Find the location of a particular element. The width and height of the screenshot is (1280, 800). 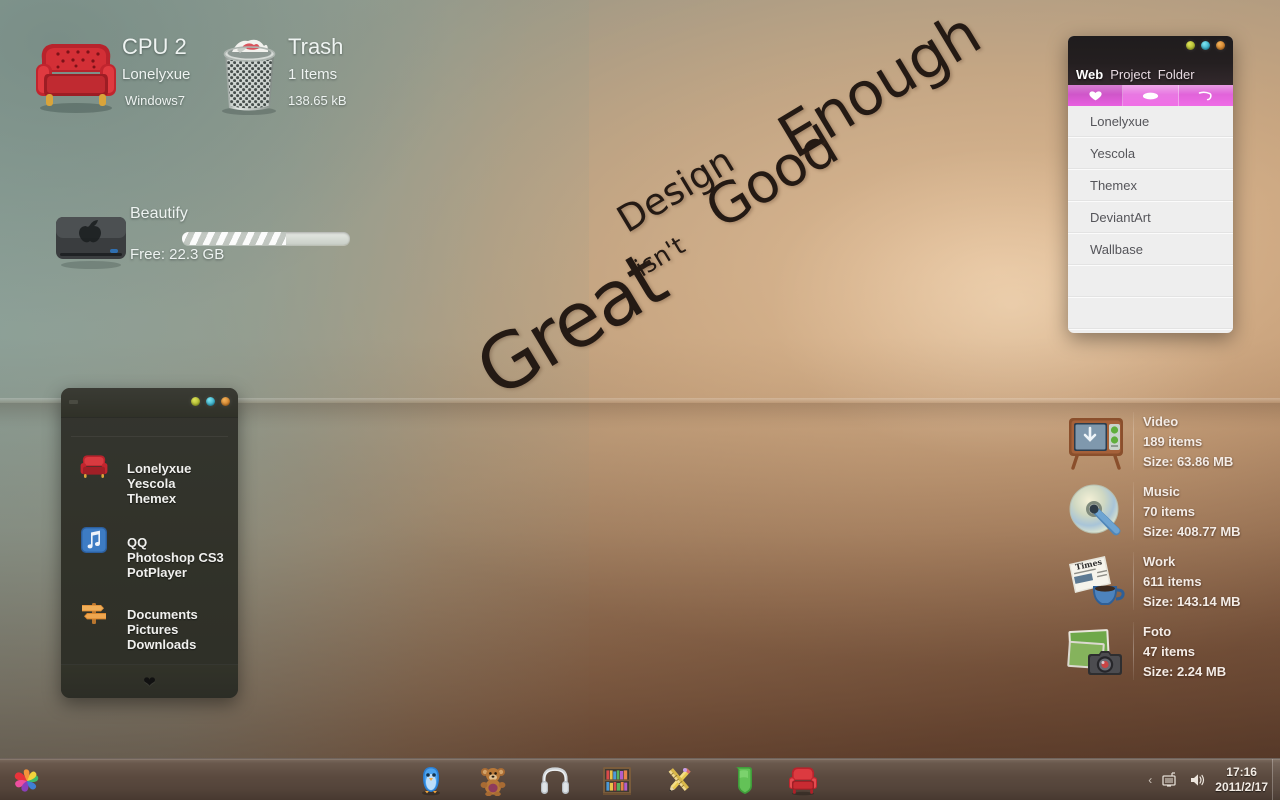

trash-info-widget: Trash 1 Items 138.65 kB is located at coordinates (312, 72).